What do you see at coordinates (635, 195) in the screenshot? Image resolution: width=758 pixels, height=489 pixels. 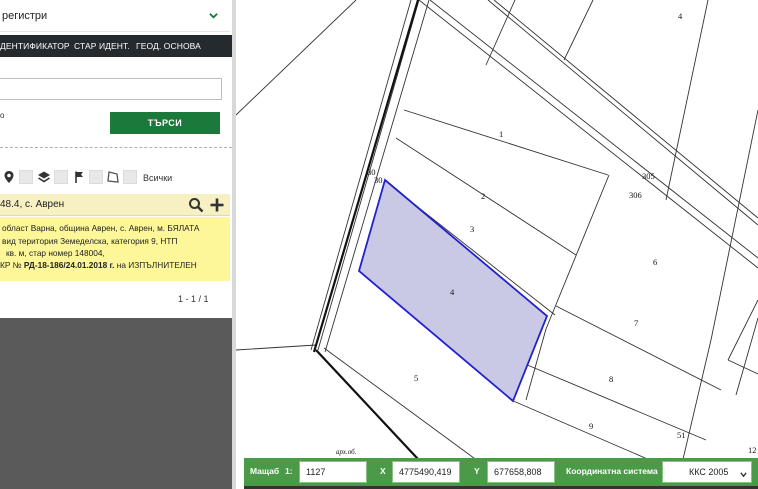 I see `parcel-label: 306` at bounding box center [635, 195].